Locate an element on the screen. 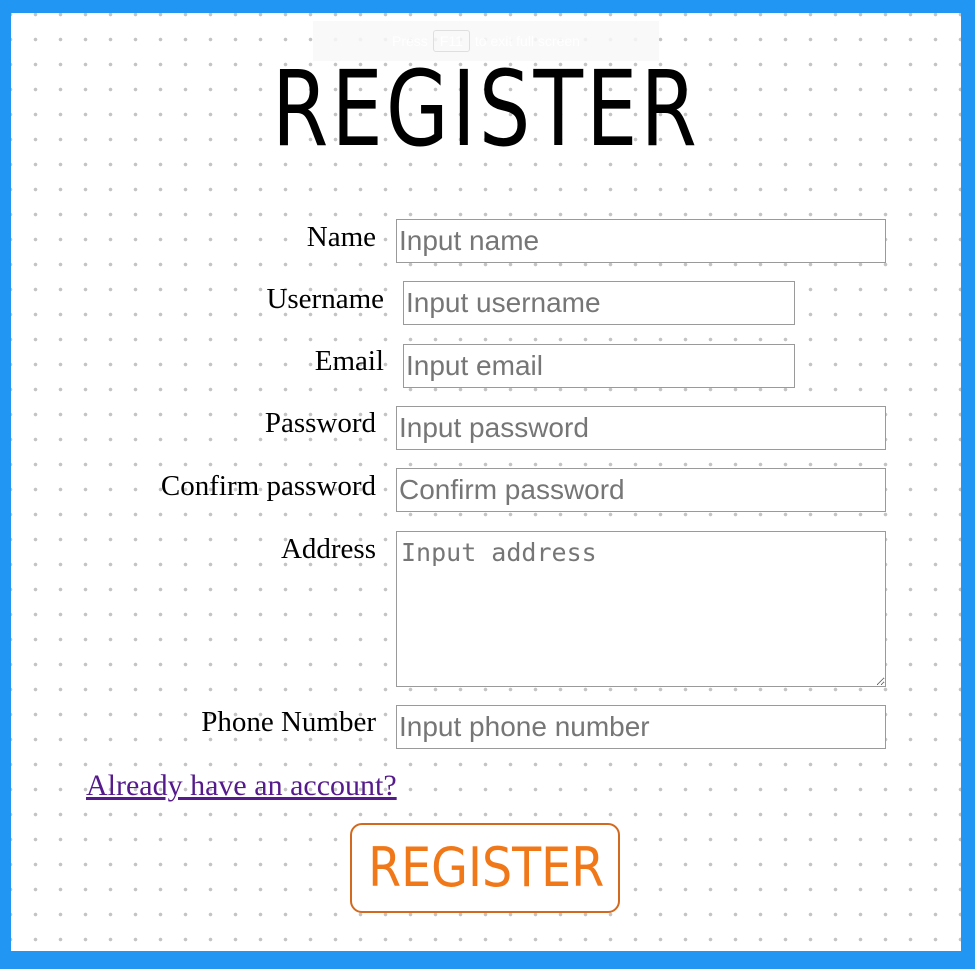  fullscreen-hint-suffix: to exit full screen is located at coordinates (527, 41).